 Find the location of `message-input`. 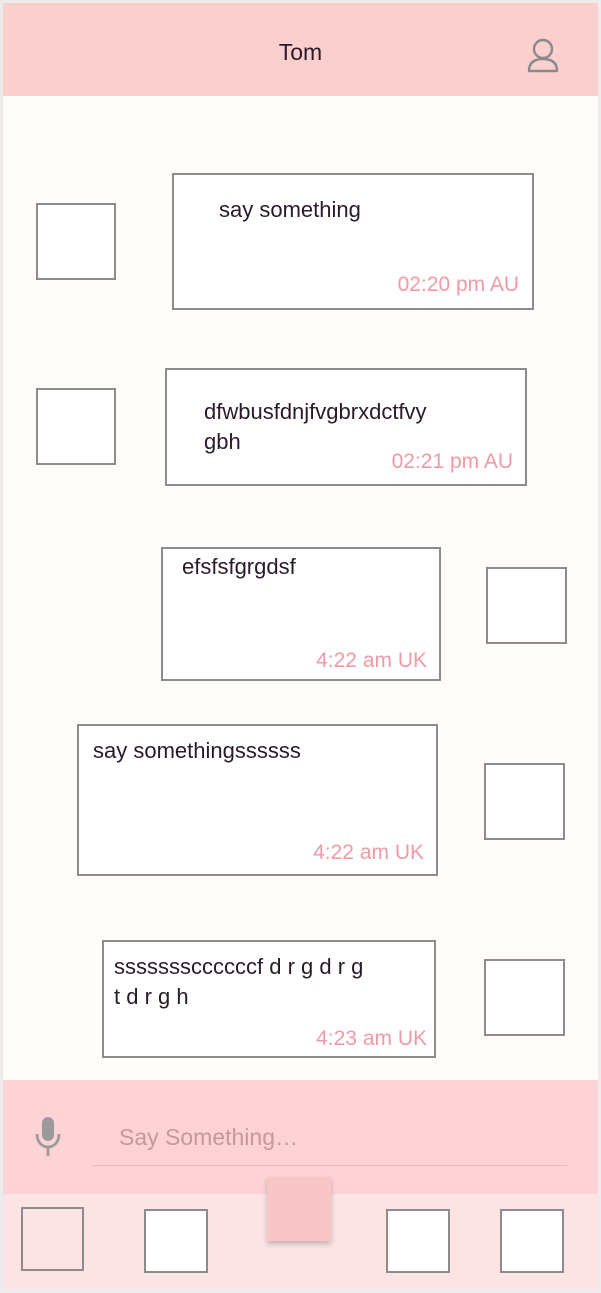

message-input is located at coordinates (330, 1138).